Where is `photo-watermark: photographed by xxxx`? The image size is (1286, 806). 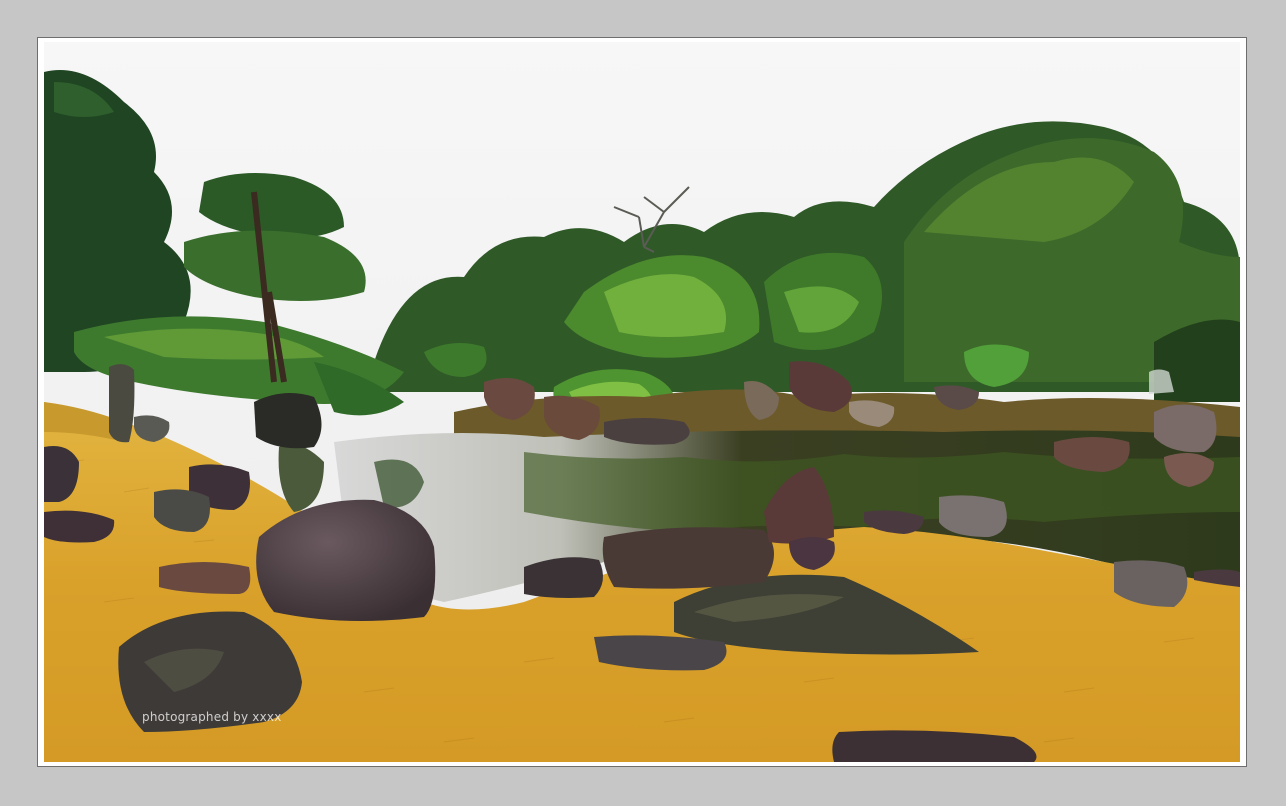 photo-watermark: photographed by xxxx is located at coordinates (212, 717).